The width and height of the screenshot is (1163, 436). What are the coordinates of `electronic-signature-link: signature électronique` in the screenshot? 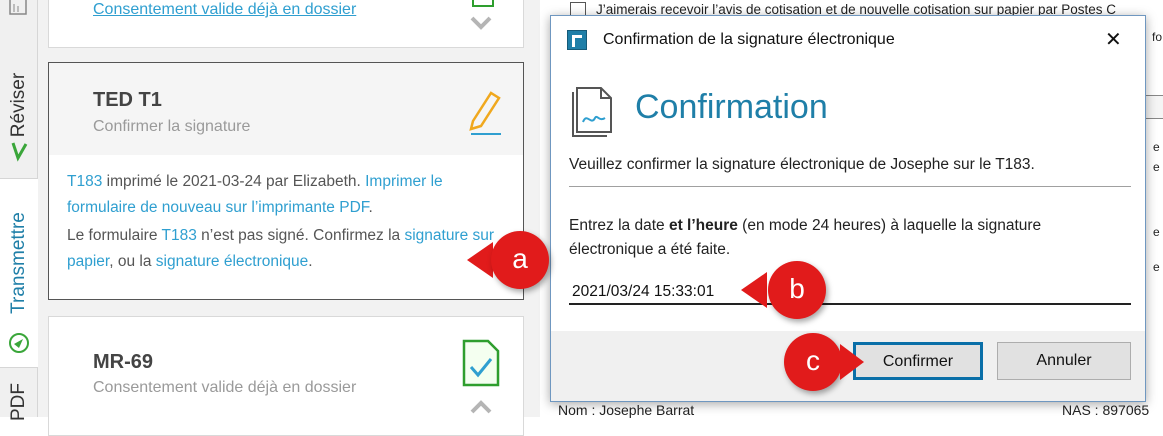 It's located at (232, 261).